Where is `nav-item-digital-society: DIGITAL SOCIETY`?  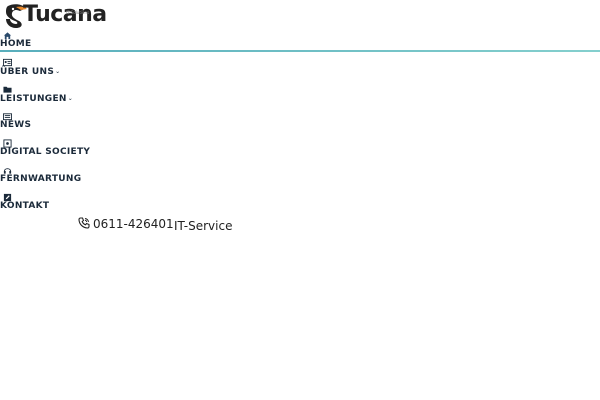 nav-item-digital-society: DIGITAL SOCIETY is located at coordinates (300, 150).